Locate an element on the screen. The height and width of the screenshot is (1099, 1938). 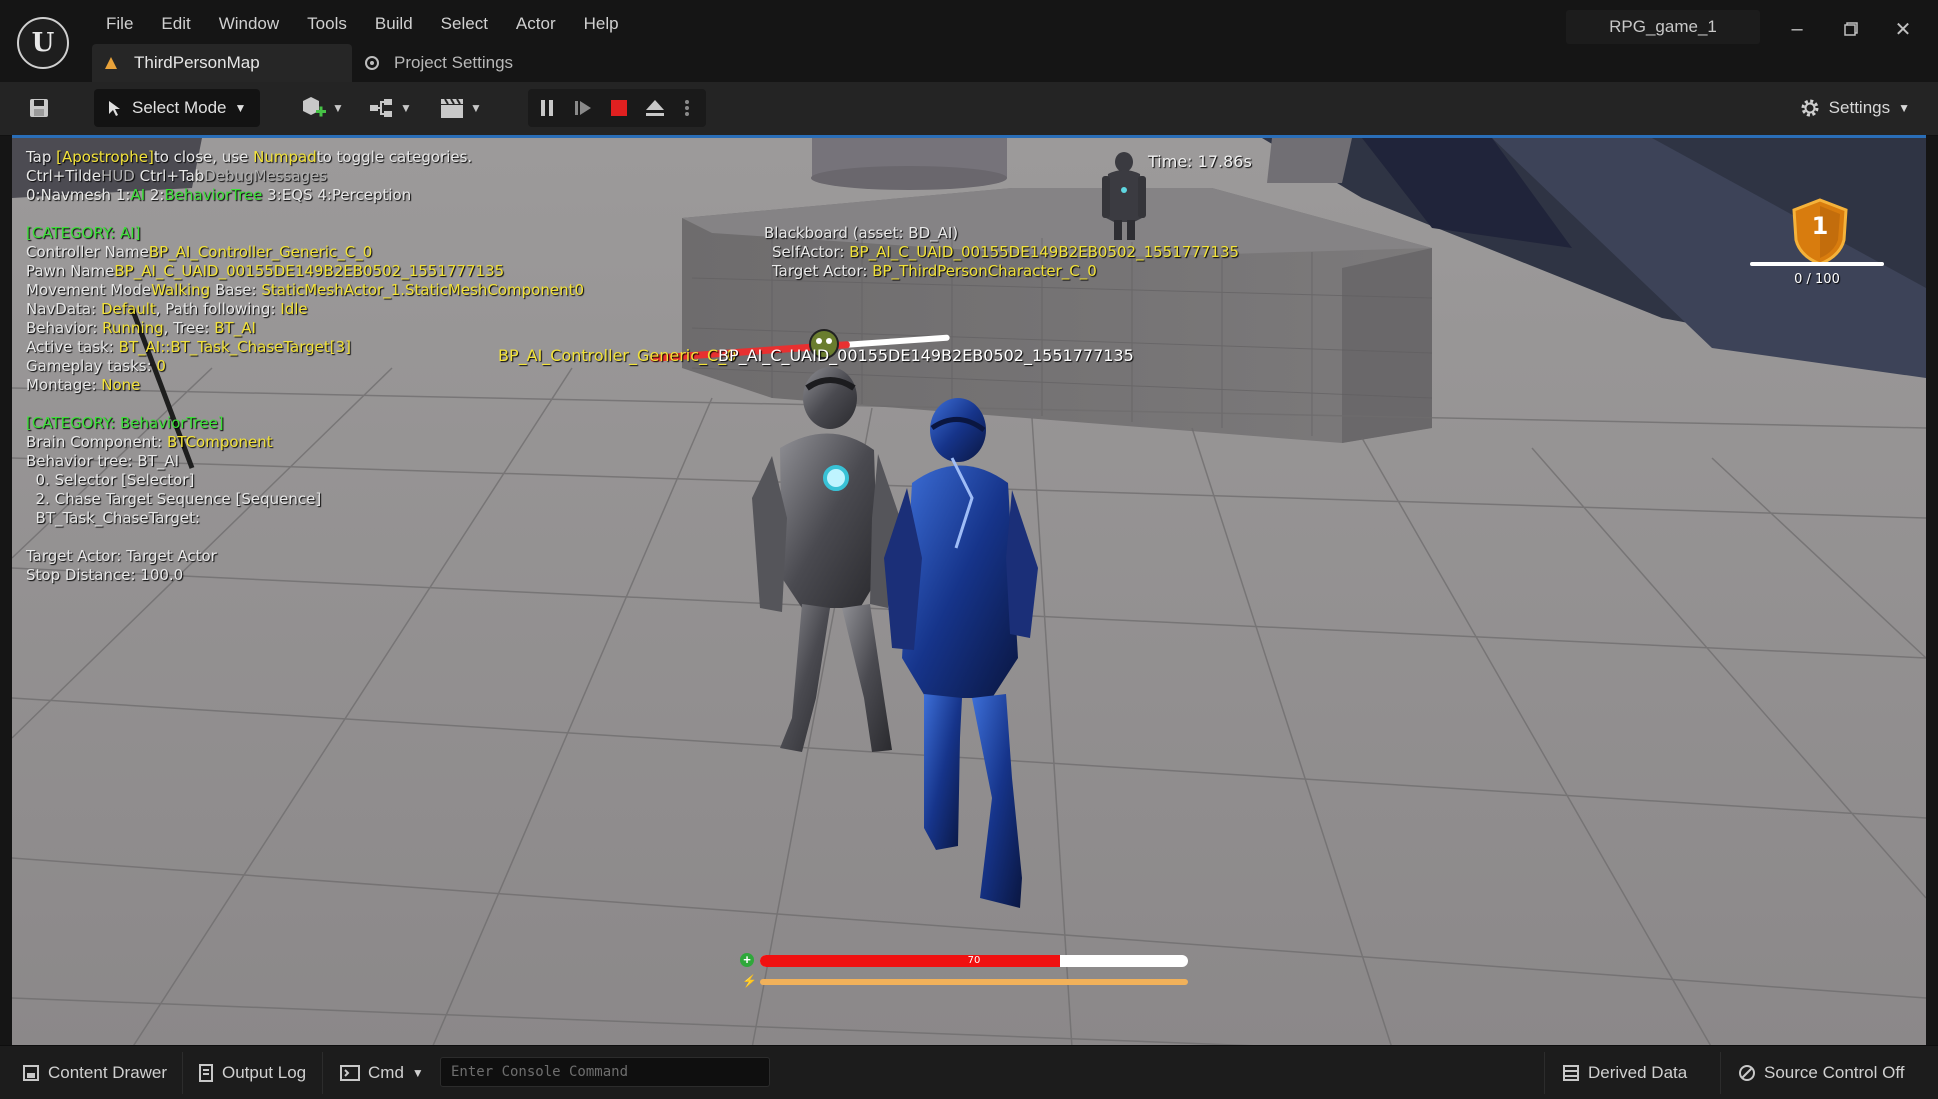
settings-tab-icon is located at coordinates (372, 63).